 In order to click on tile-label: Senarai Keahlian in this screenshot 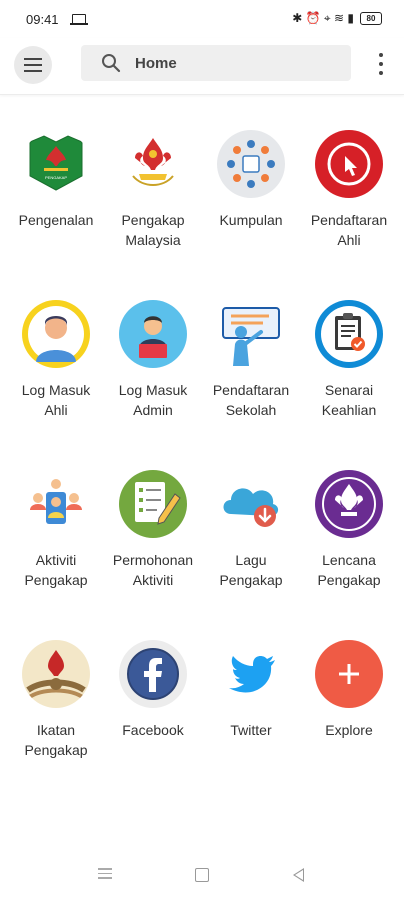, I will do `click(349, 400)`.